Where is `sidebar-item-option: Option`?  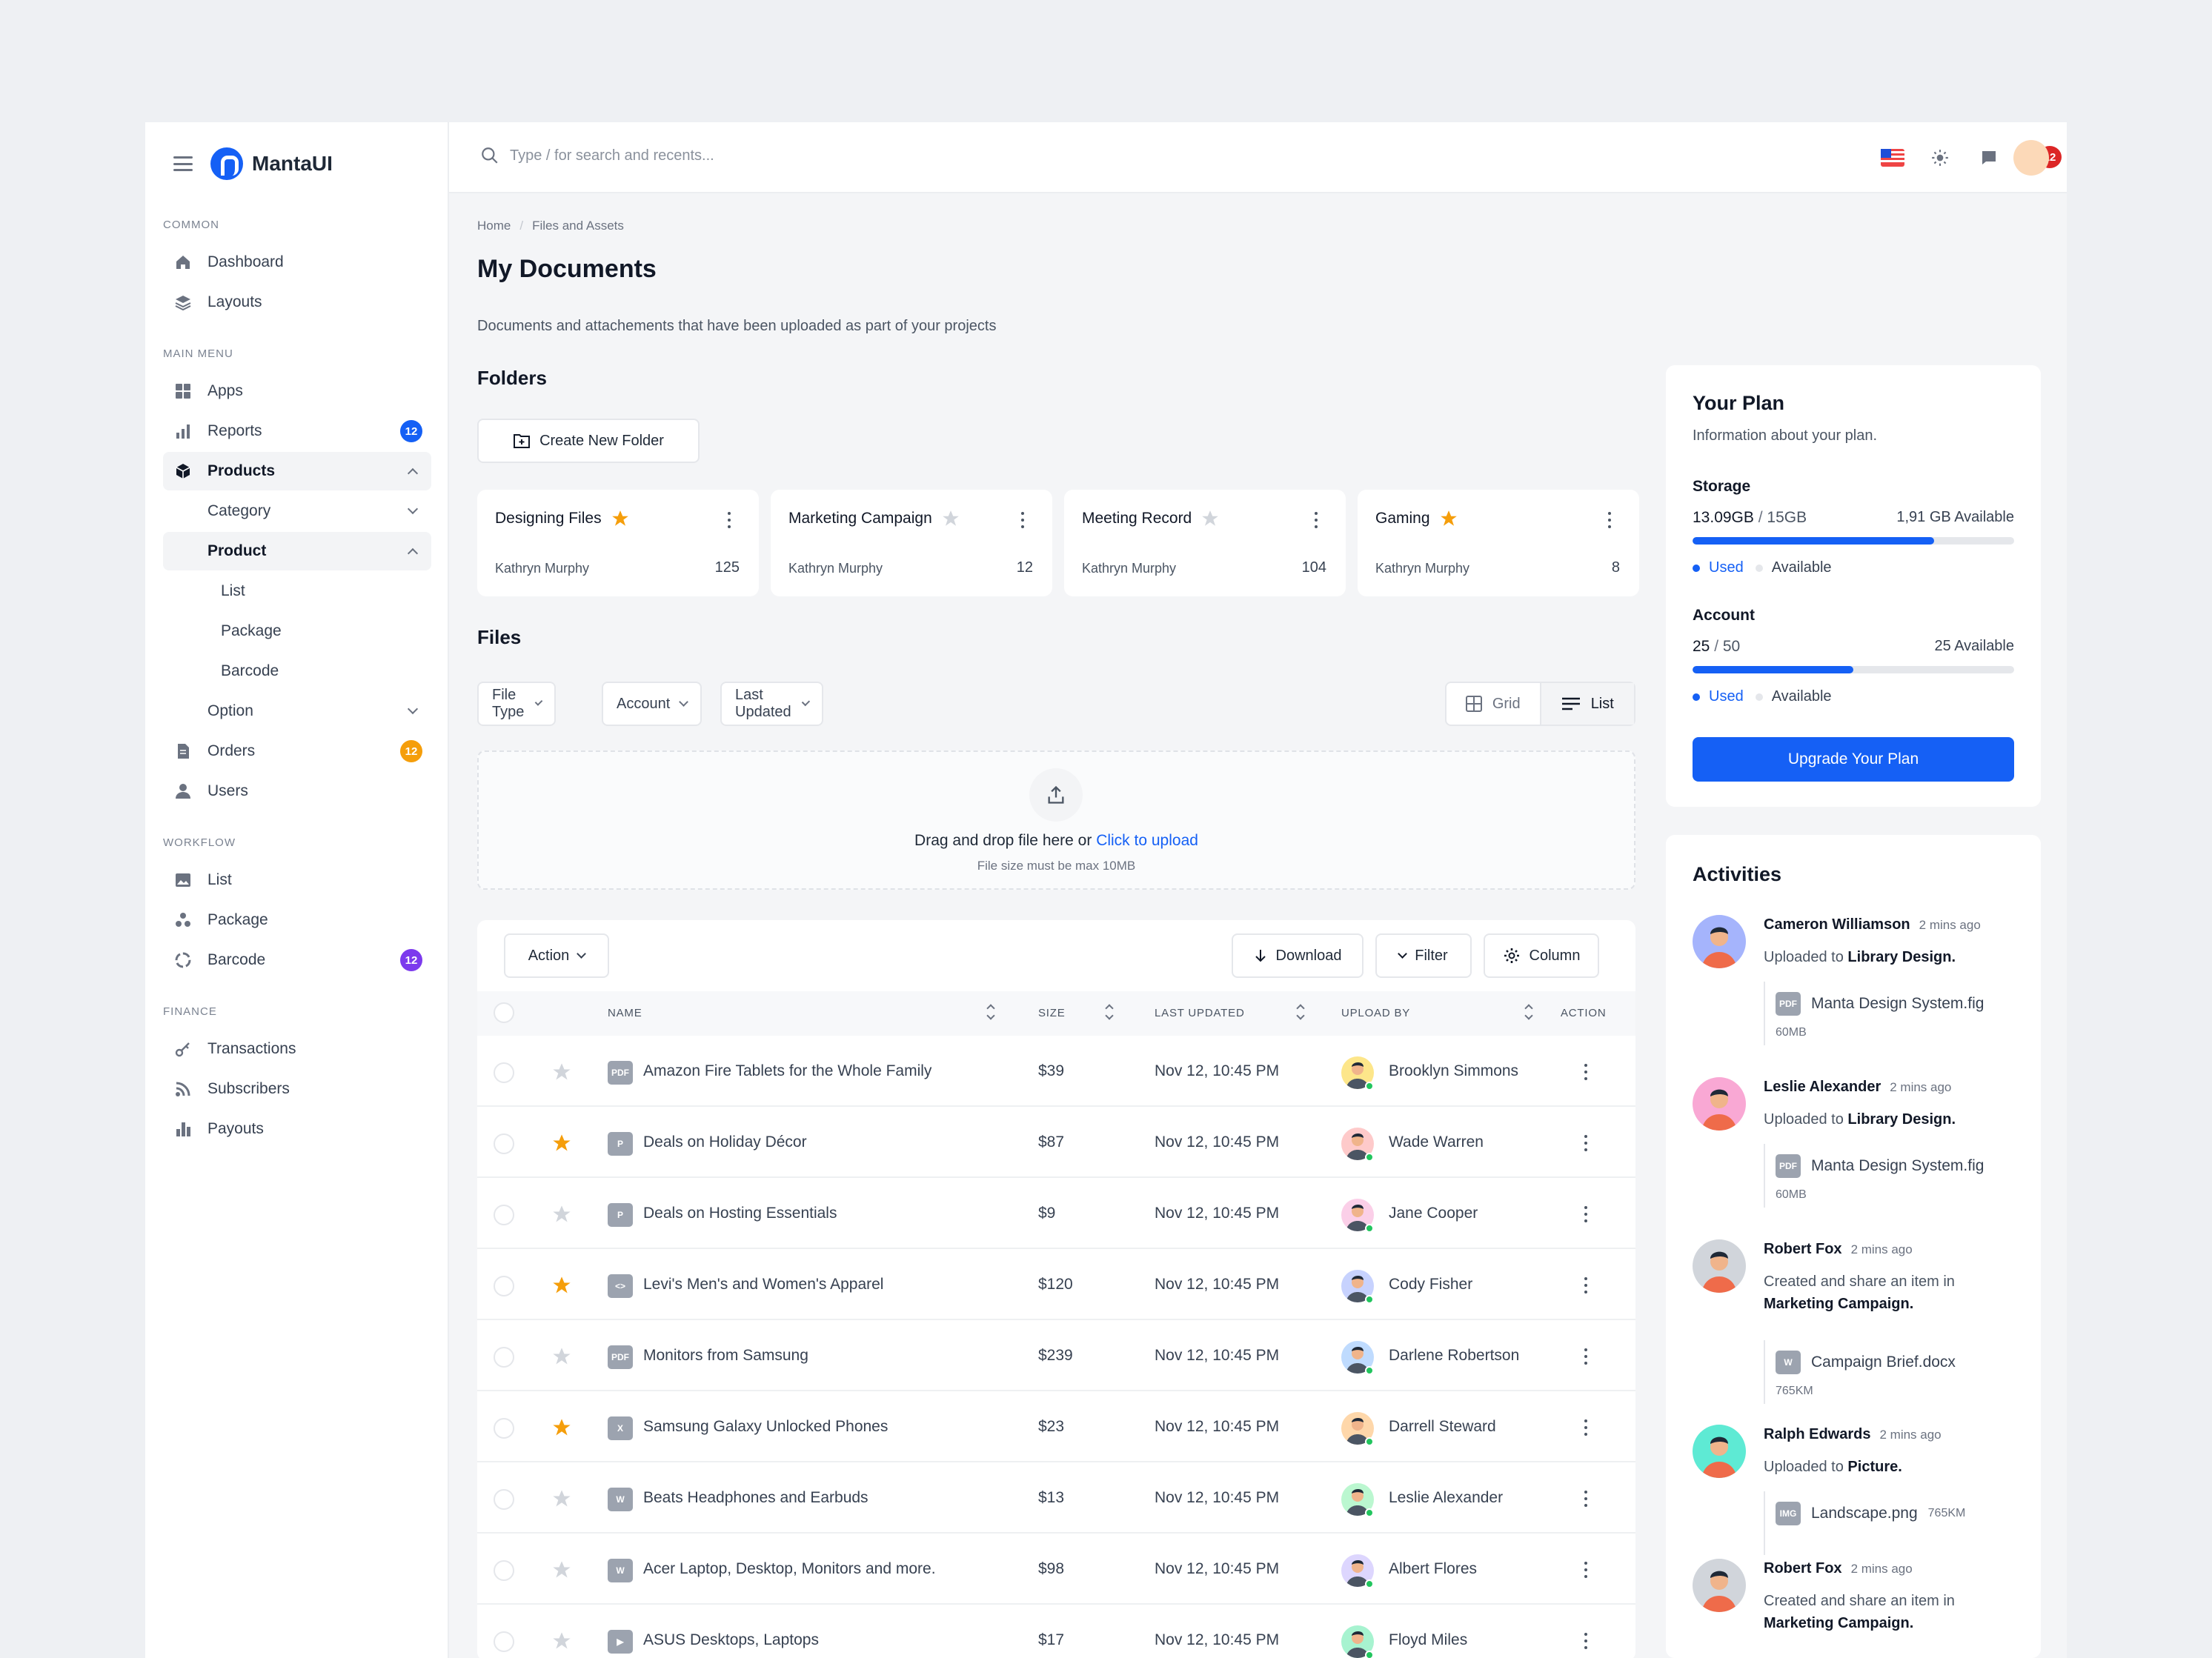 sidebar-item-option: Option is located at coordinates (297, 711).